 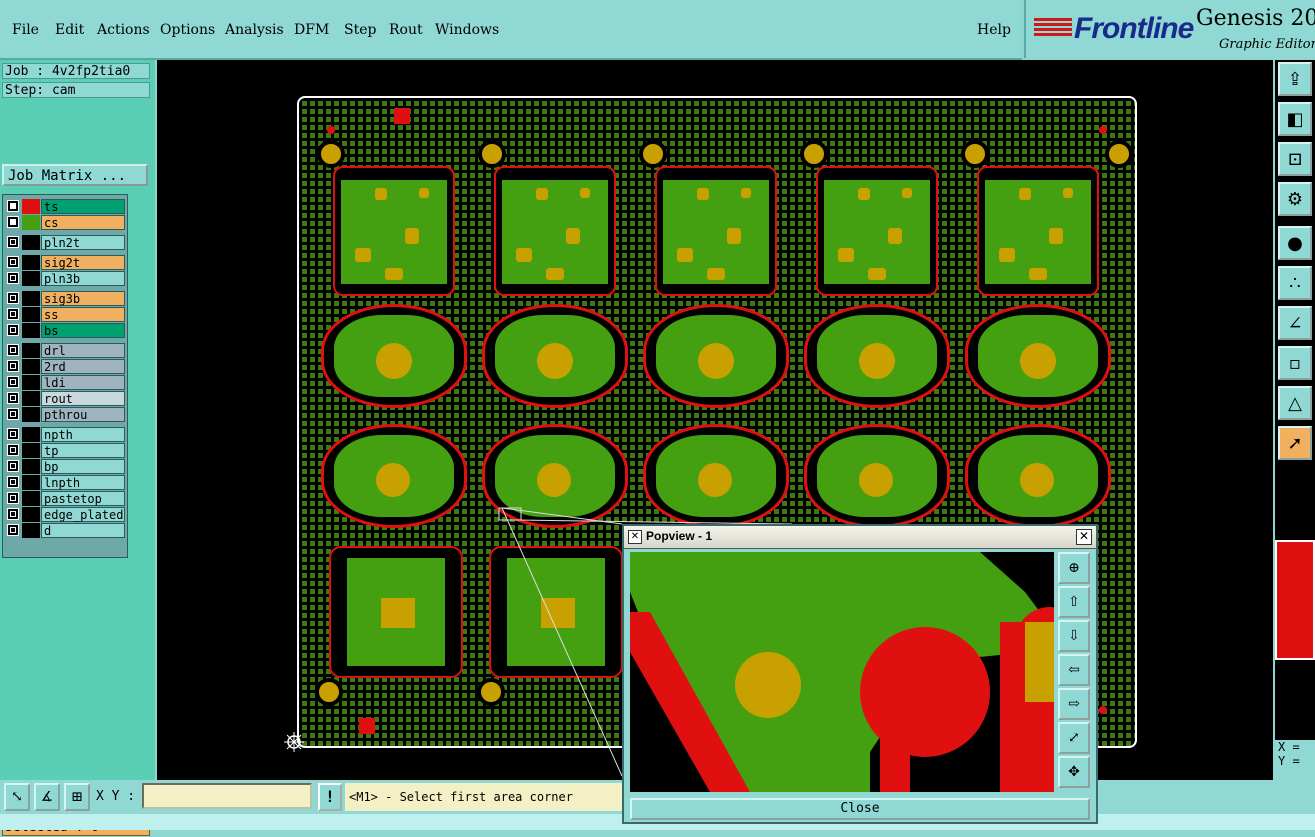 I want to click on layer-name: sig2t, so click(x=83, y=262).